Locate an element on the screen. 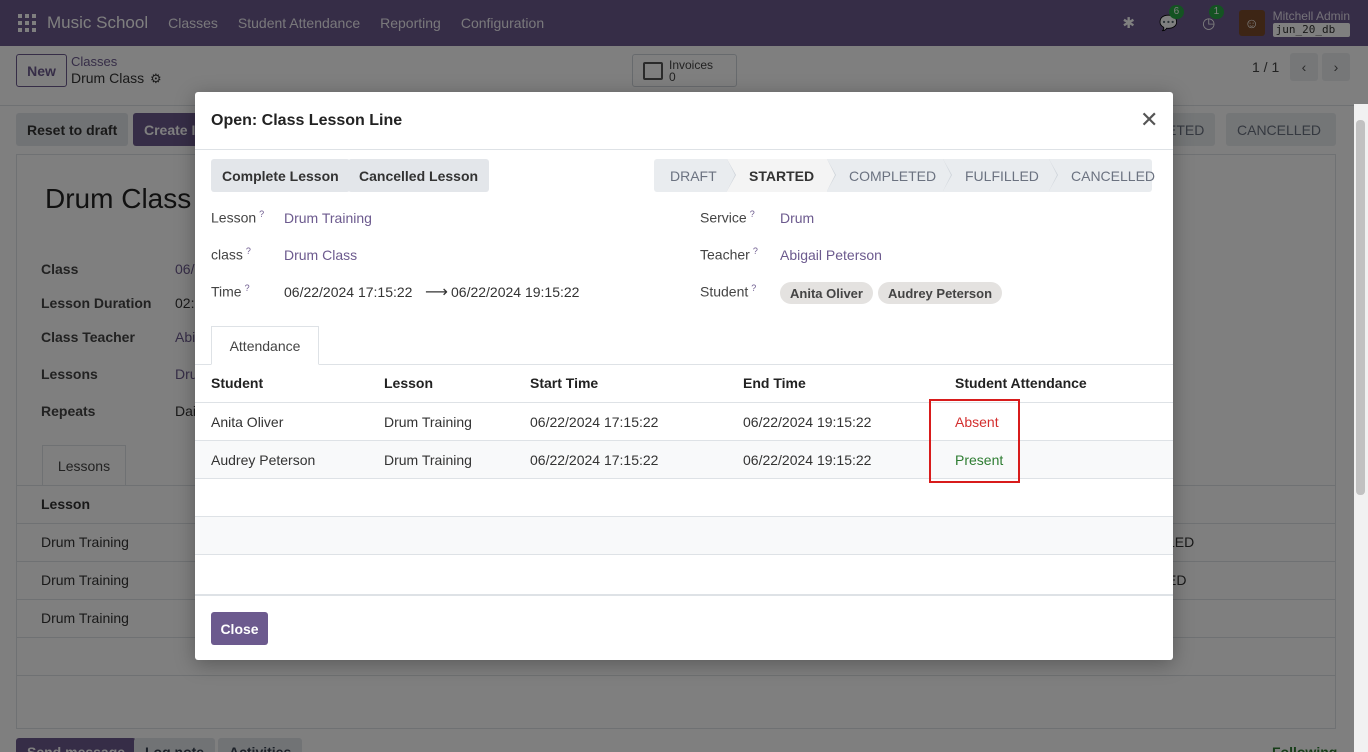 The width and height of the screenshot is (1368, 752). col-header-start-time: Start Time is located at coordinates (564, 383).